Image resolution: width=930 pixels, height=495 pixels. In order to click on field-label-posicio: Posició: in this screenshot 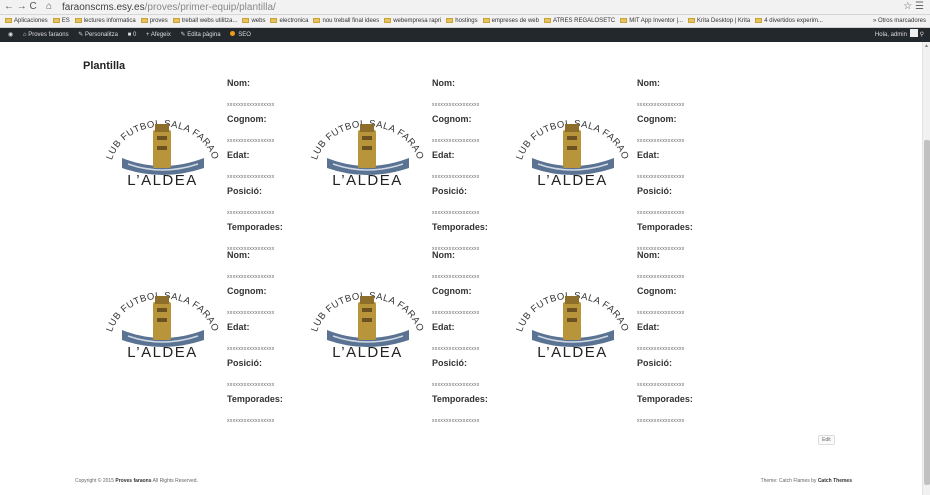, I will do `click(245, 363)`.